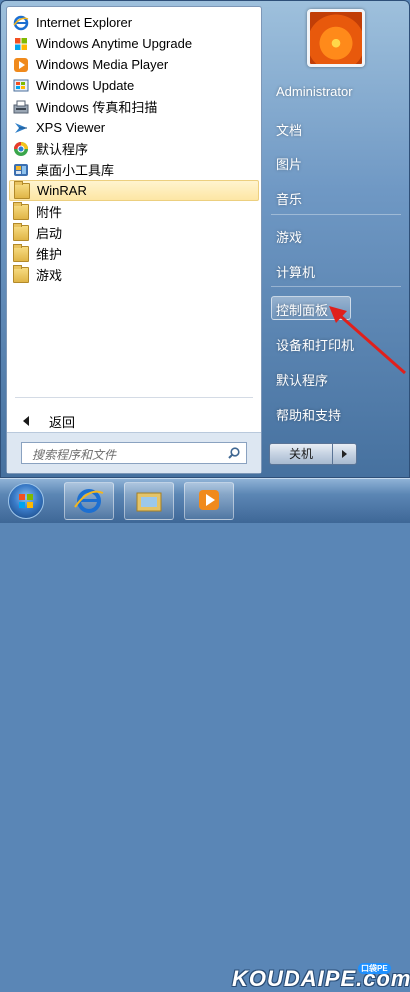  What do you see at coordinates (21, 128) in the screenshot?
I see `xps-viewer-icon` at bounding box center [21, 128].